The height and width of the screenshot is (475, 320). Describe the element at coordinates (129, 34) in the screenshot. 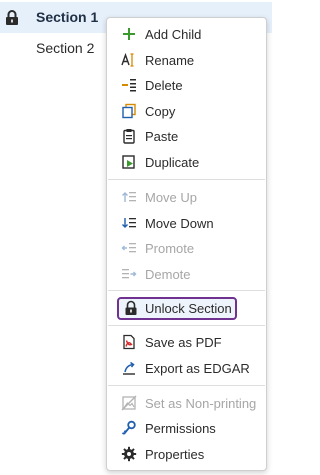

I see `plus-icon` at that location.